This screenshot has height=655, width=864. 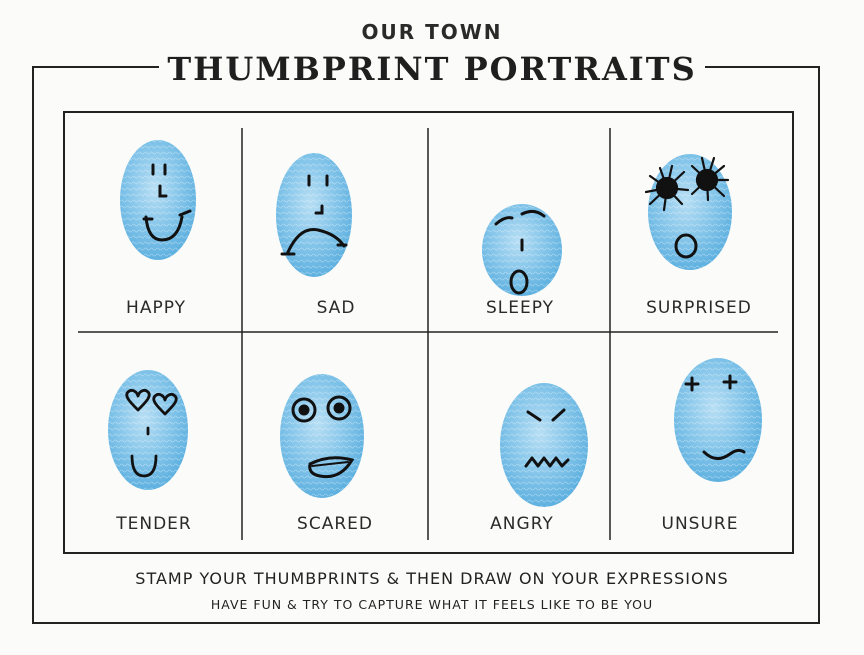 I want to click on thumbprint-scared, so click(x=322, y=436).